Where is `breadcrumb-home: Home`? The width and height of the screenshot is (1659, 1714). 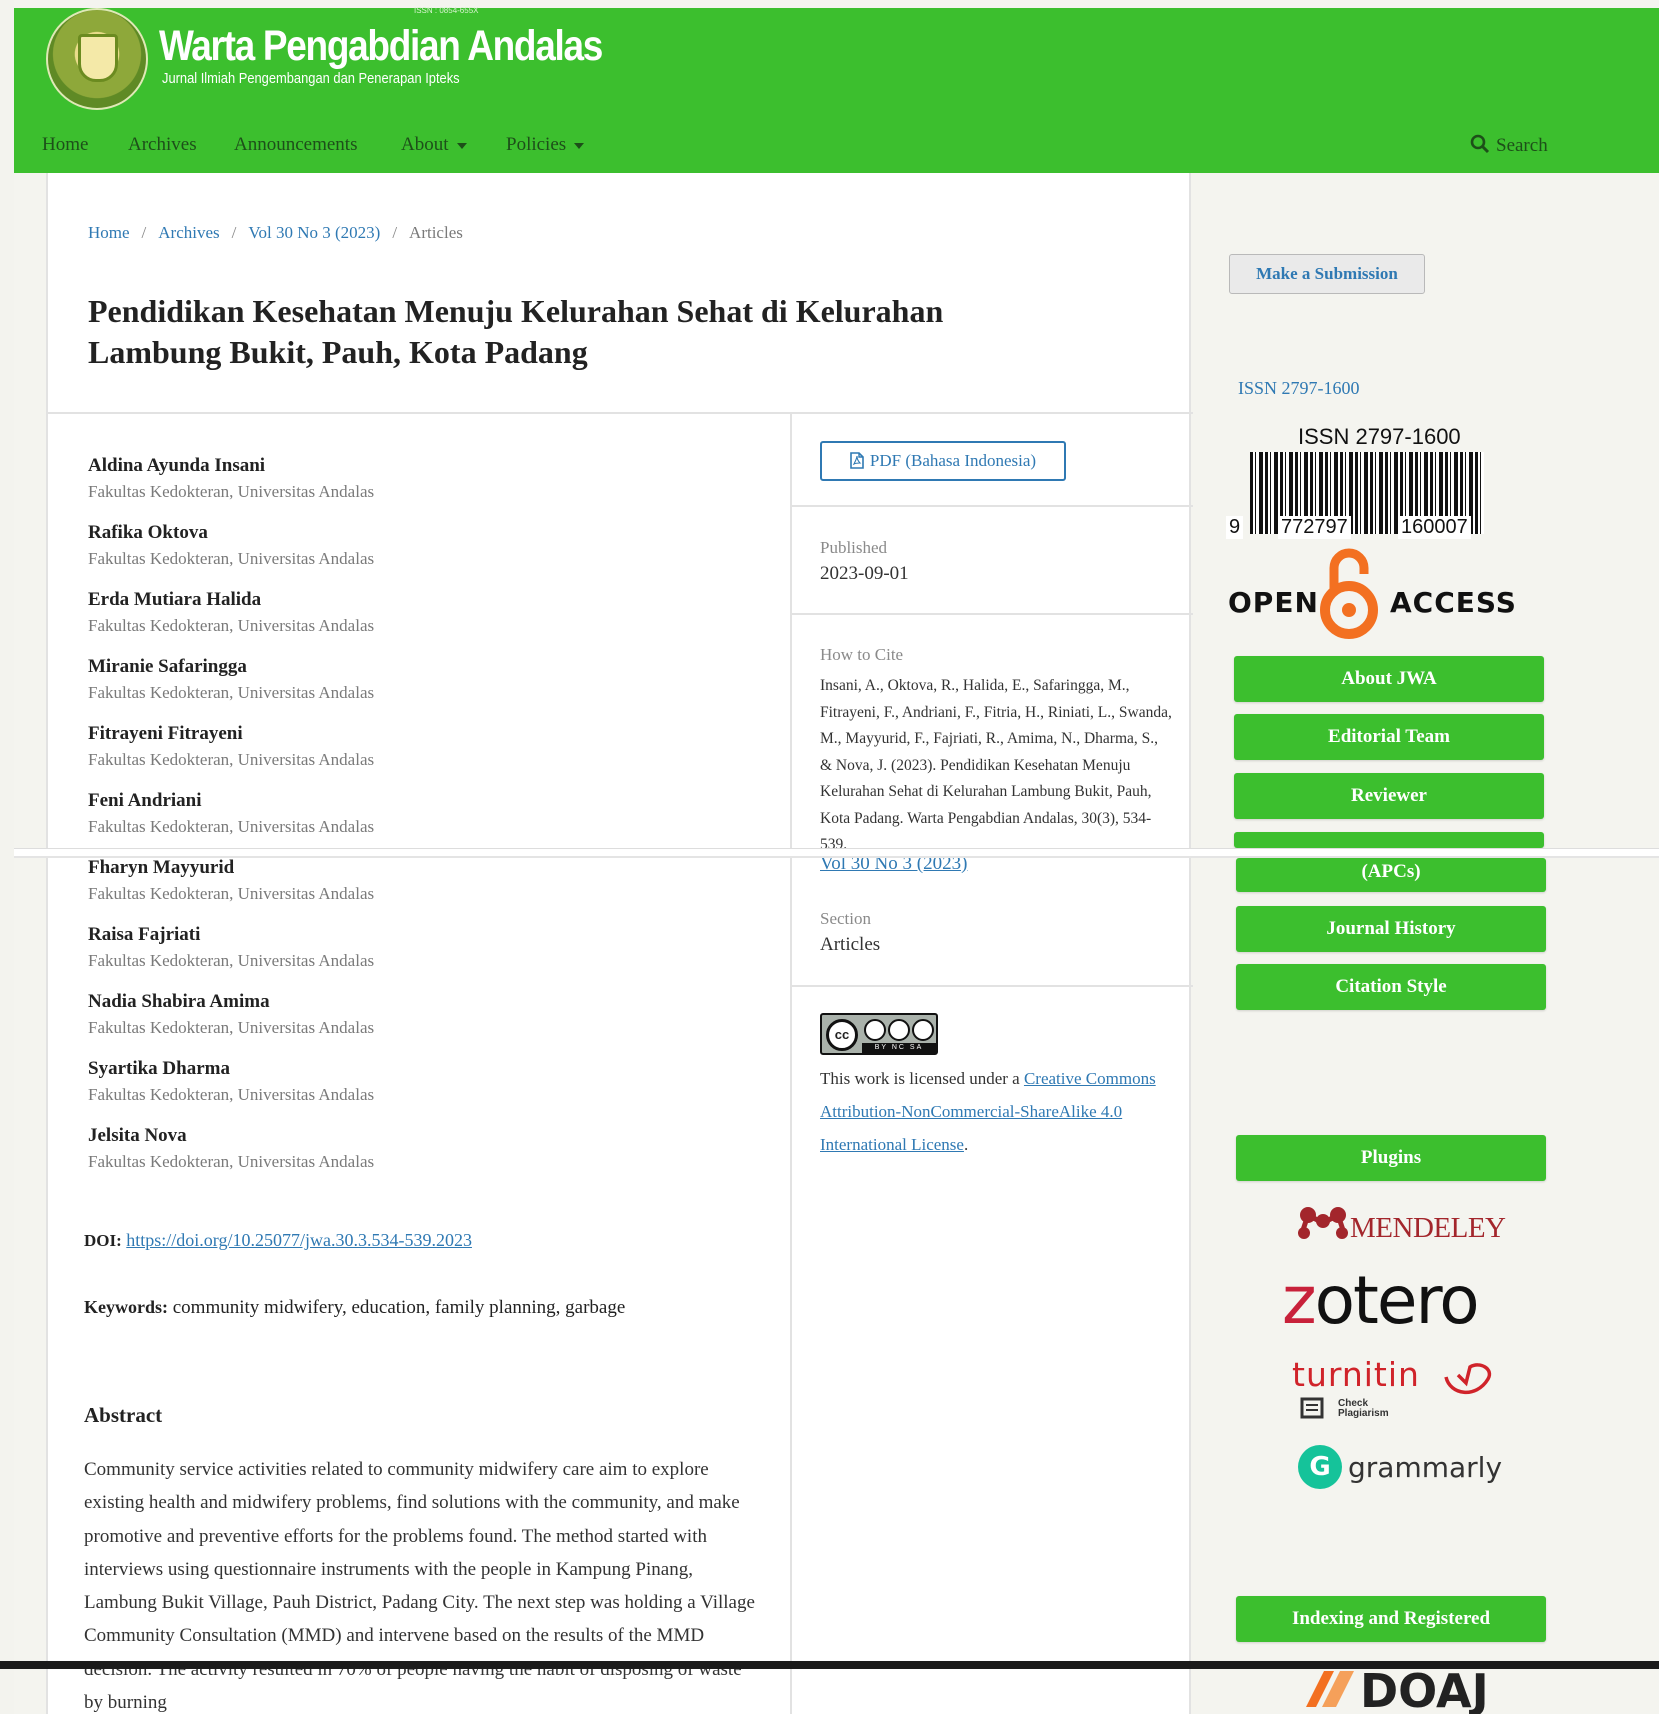
breadcrumb-home: Home is located at coordinates (109, 232).